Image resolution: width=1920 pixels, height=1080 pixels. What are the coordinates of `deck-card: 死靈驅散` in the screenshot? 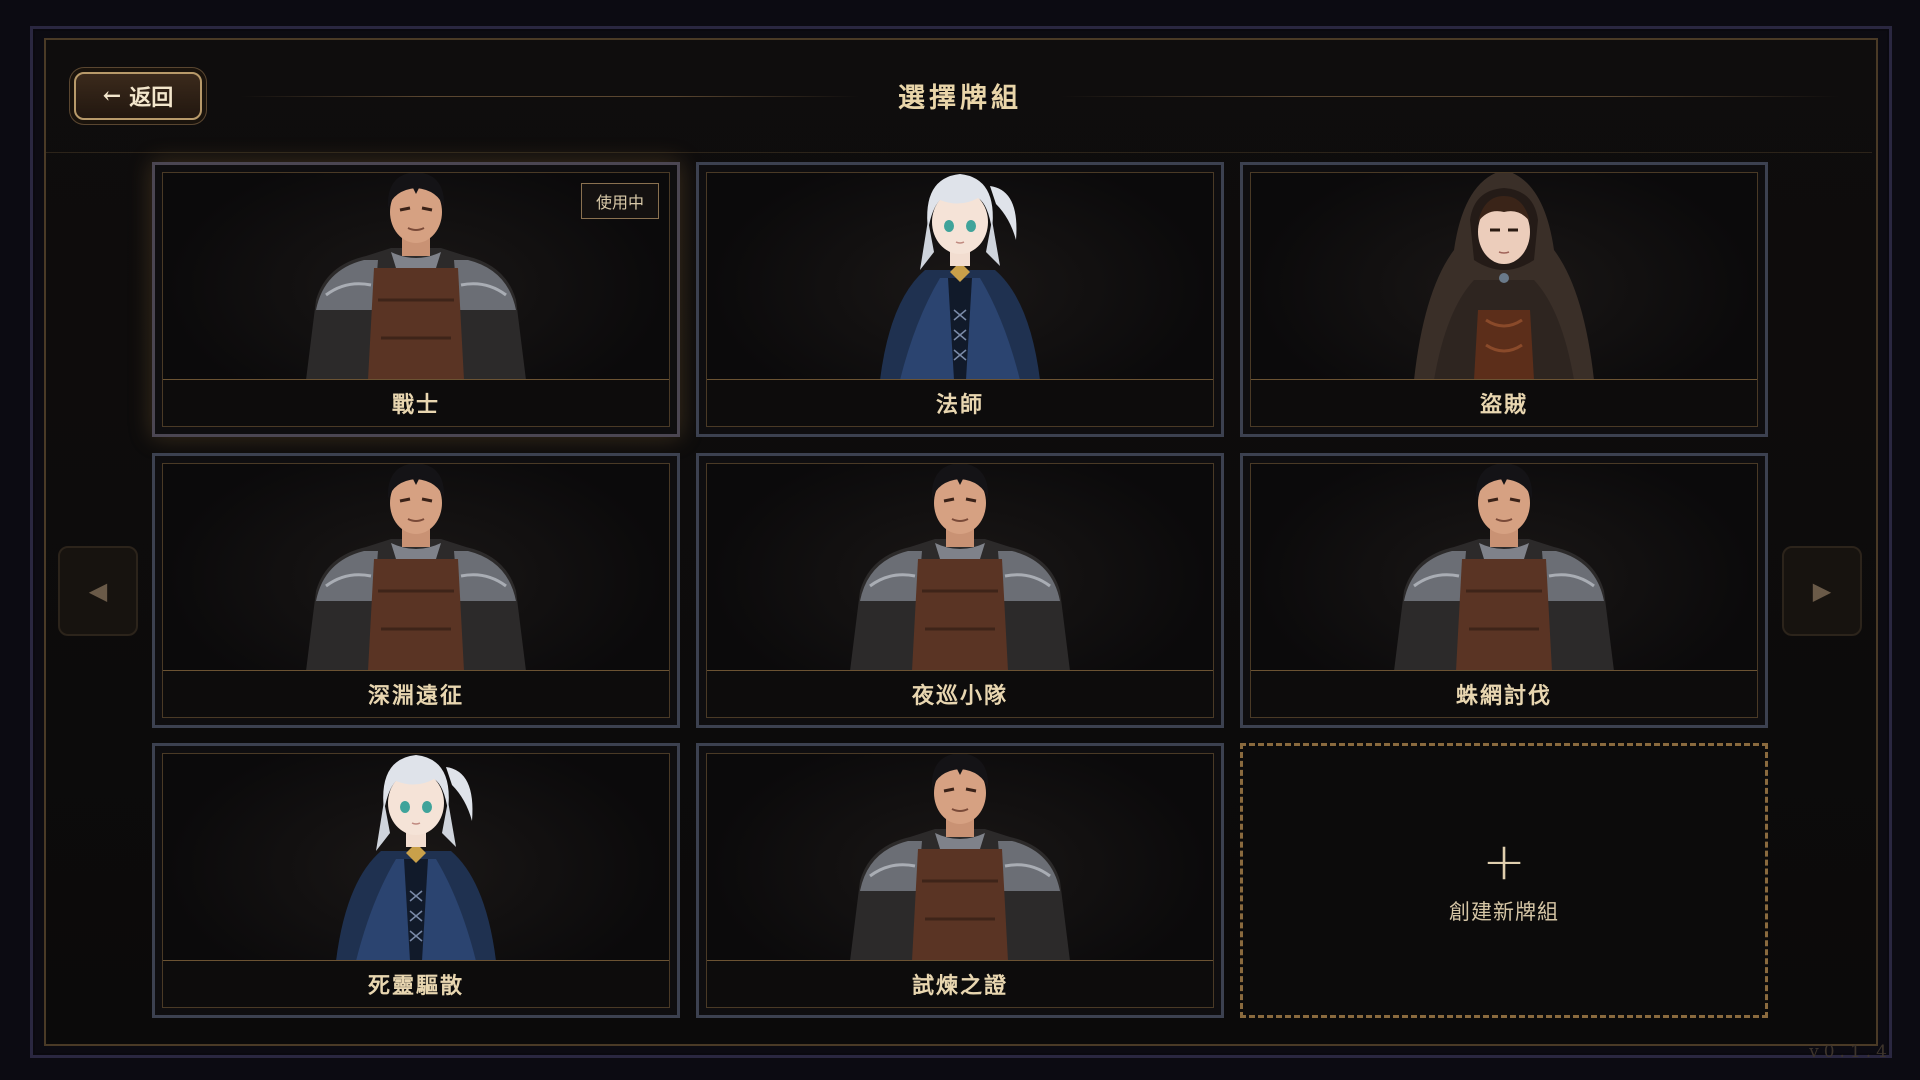 It's located at (416, 880).